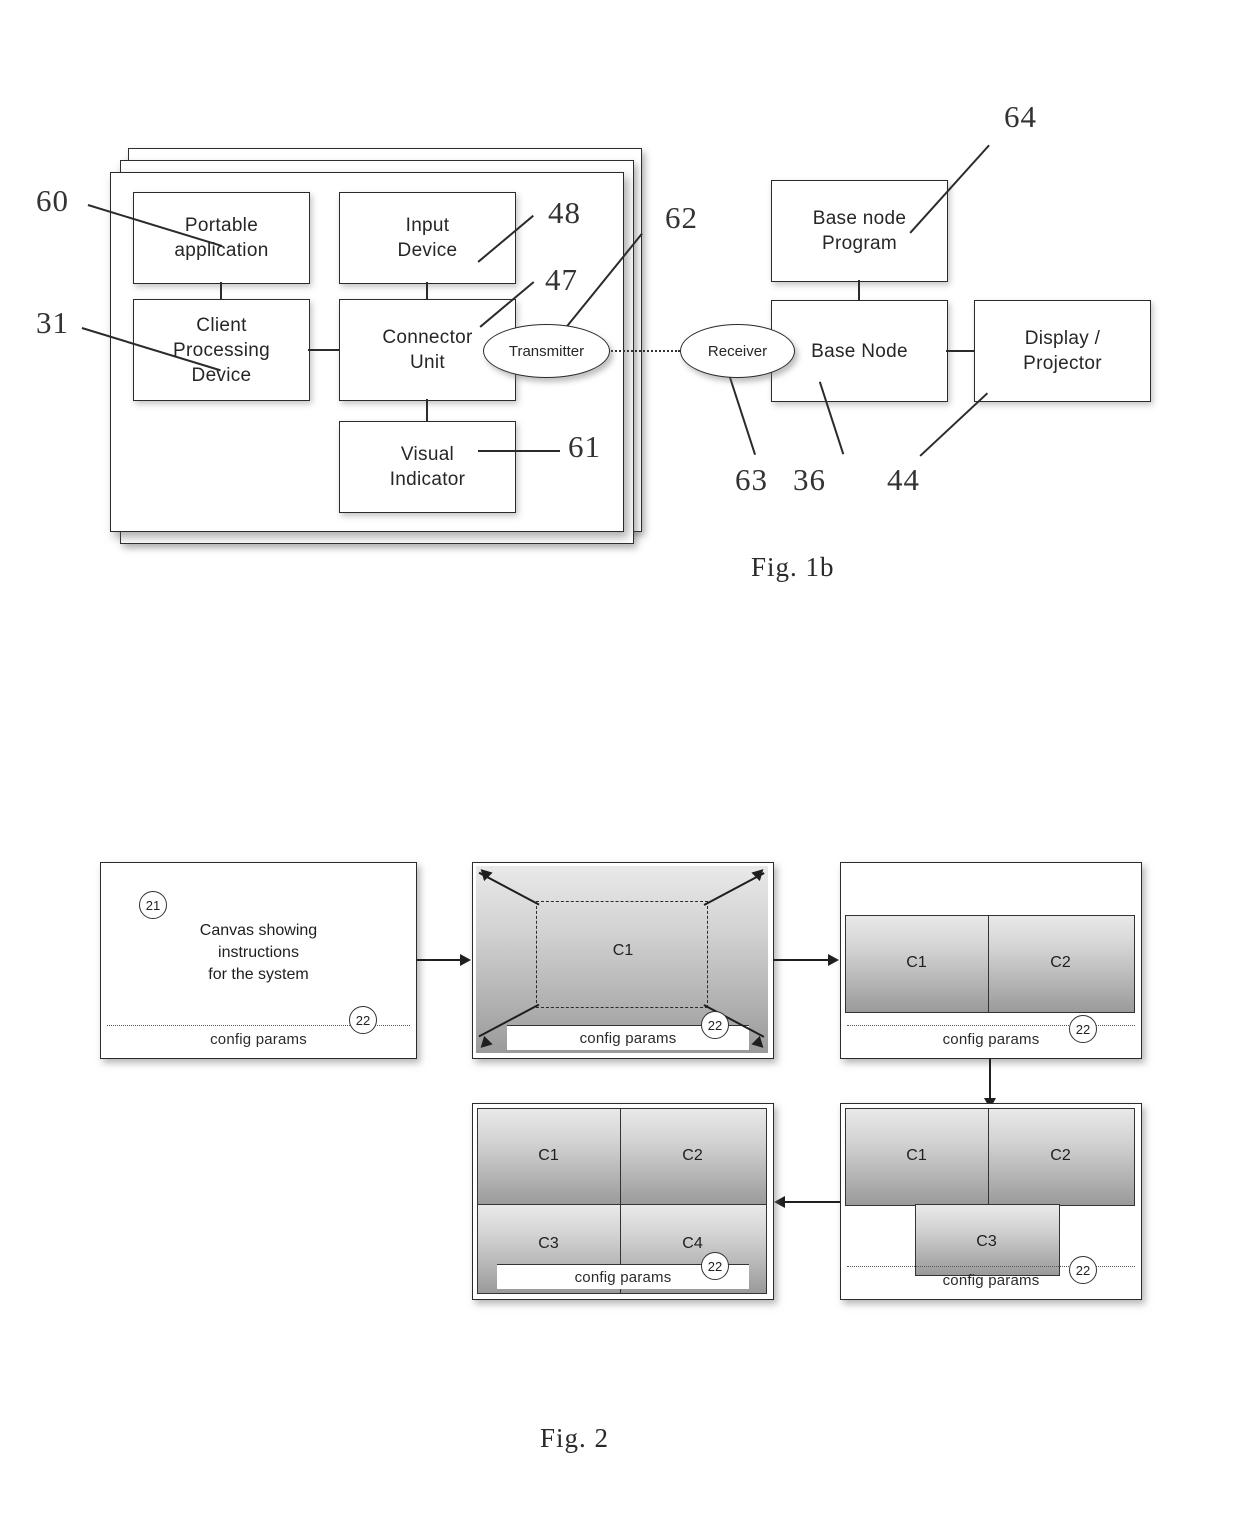 Image resolution: width=1240 pixels, height=1521 pixels. I want to click on cell-label-c3-p4: C3, so click(548, 1243).